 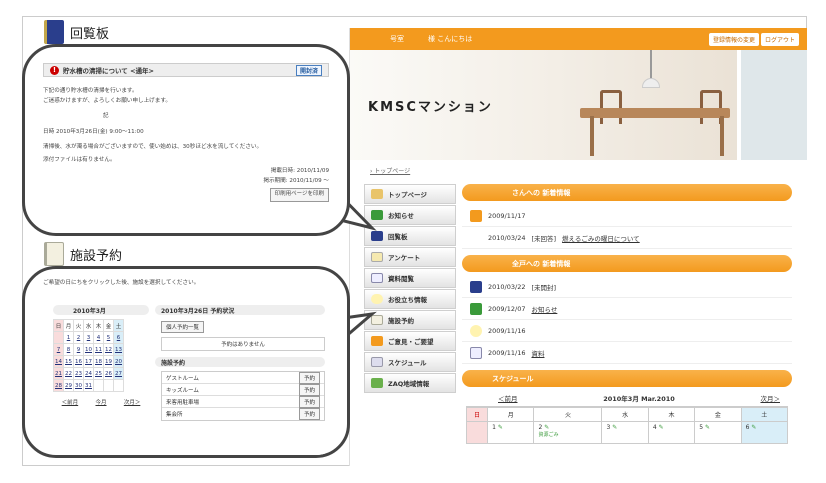 What do you see at coordinates (108, 71) in the screenshot?
I see `notice-title: 貯水槽の清掃について <通年>` at bounding box center [108, 71].